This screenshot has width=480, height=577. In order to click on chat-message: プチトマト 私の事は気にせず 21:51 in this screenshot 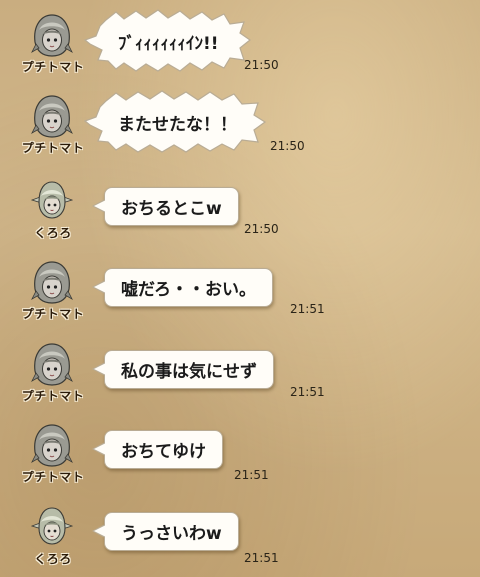, I will do `click(240, 378)`.